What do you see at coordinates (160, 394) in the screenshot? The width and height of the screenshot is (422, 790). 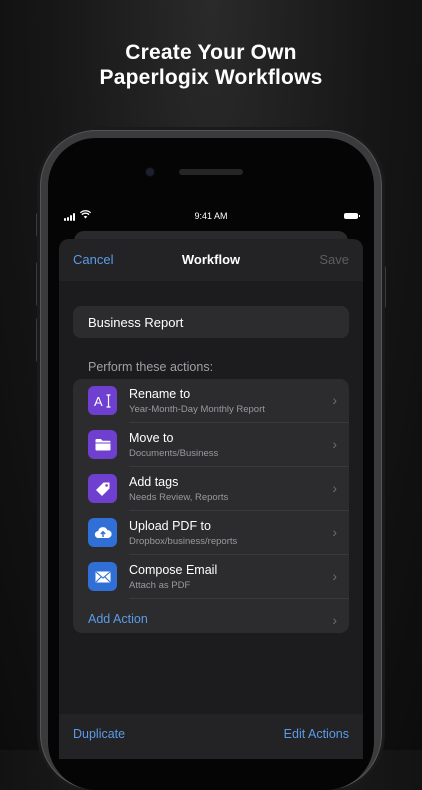 I see `action-label: Rename to` at bounding box center [160, 394].